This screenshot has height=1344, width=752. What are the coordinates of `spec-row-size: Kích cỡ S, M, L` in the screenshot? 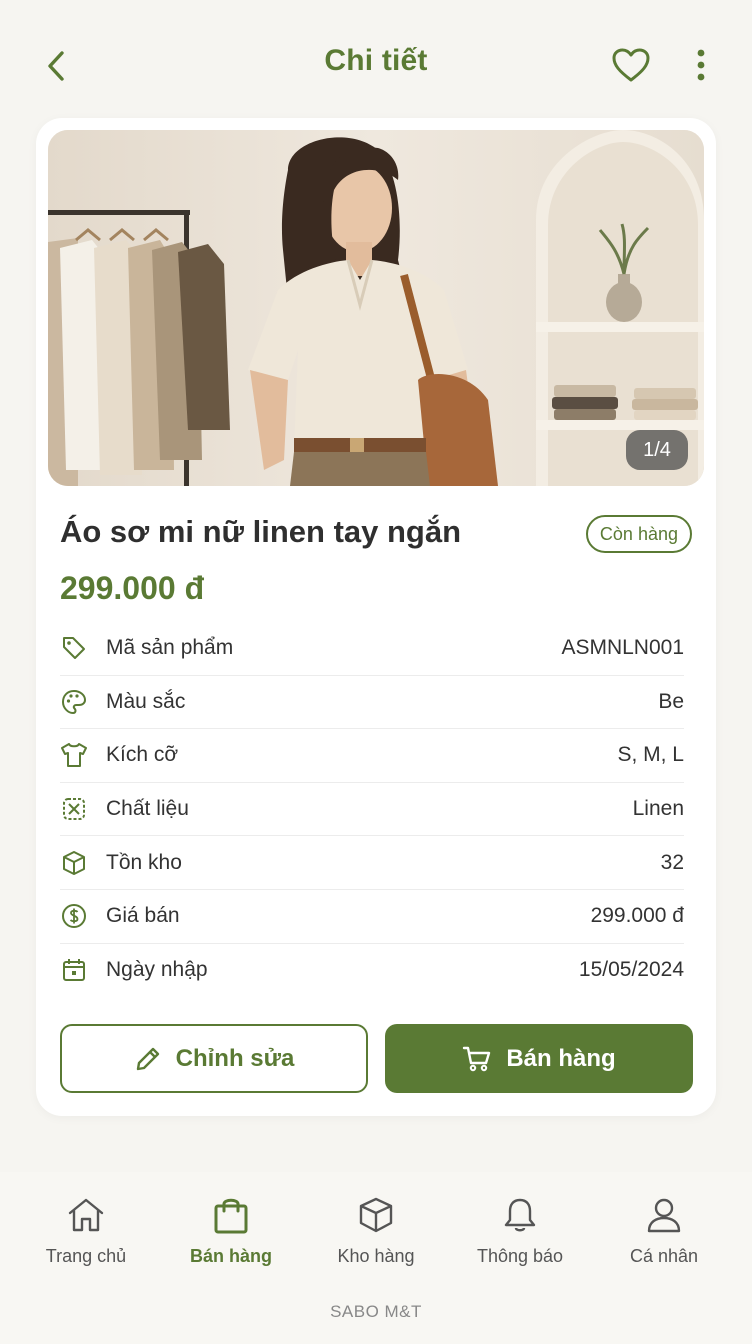 It's located at (372, 756).